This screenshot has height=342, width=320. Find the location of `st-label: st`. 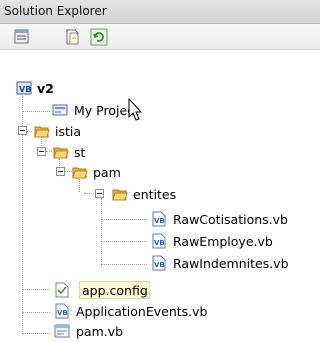

st-label: st is located at coordinates (80, 152).